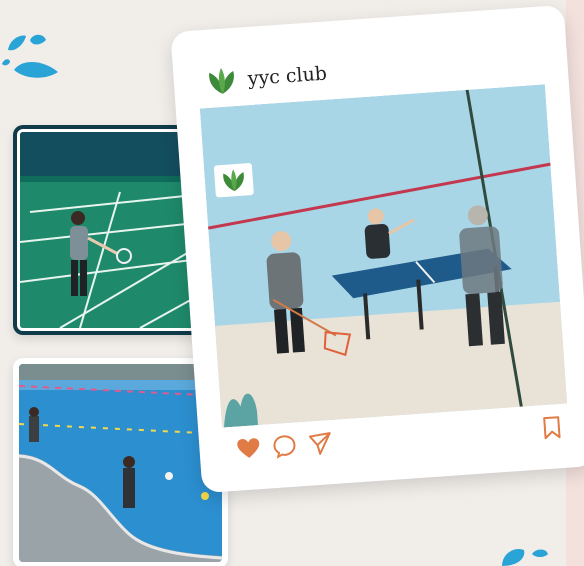 Image resolution: width=584 pixels, height=566 pixels. Describe the element at coordinates (552, 428) in the screenshot. I see `bookmark-icon` at that location.